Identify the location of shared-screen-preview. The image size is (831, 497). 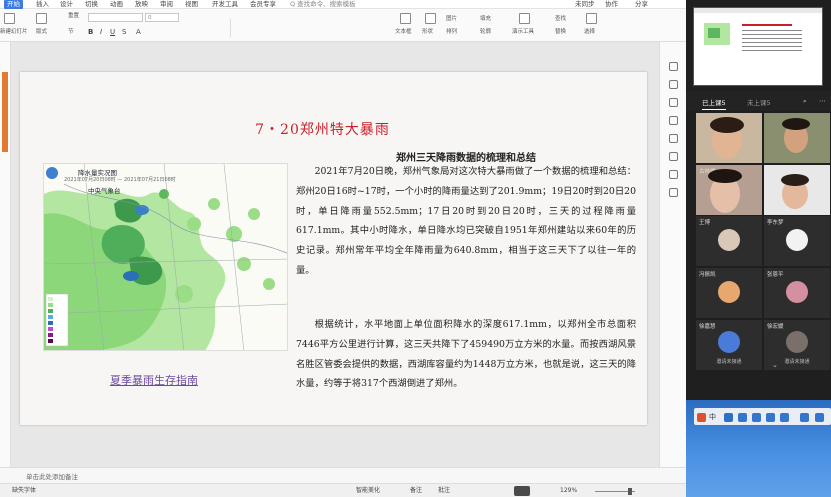
(758, 46).